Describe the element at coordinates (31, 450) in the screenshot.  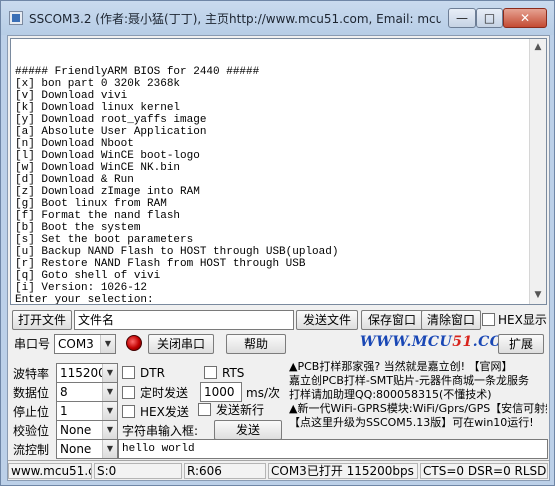
I see `flow-label: 流控制` at that location.